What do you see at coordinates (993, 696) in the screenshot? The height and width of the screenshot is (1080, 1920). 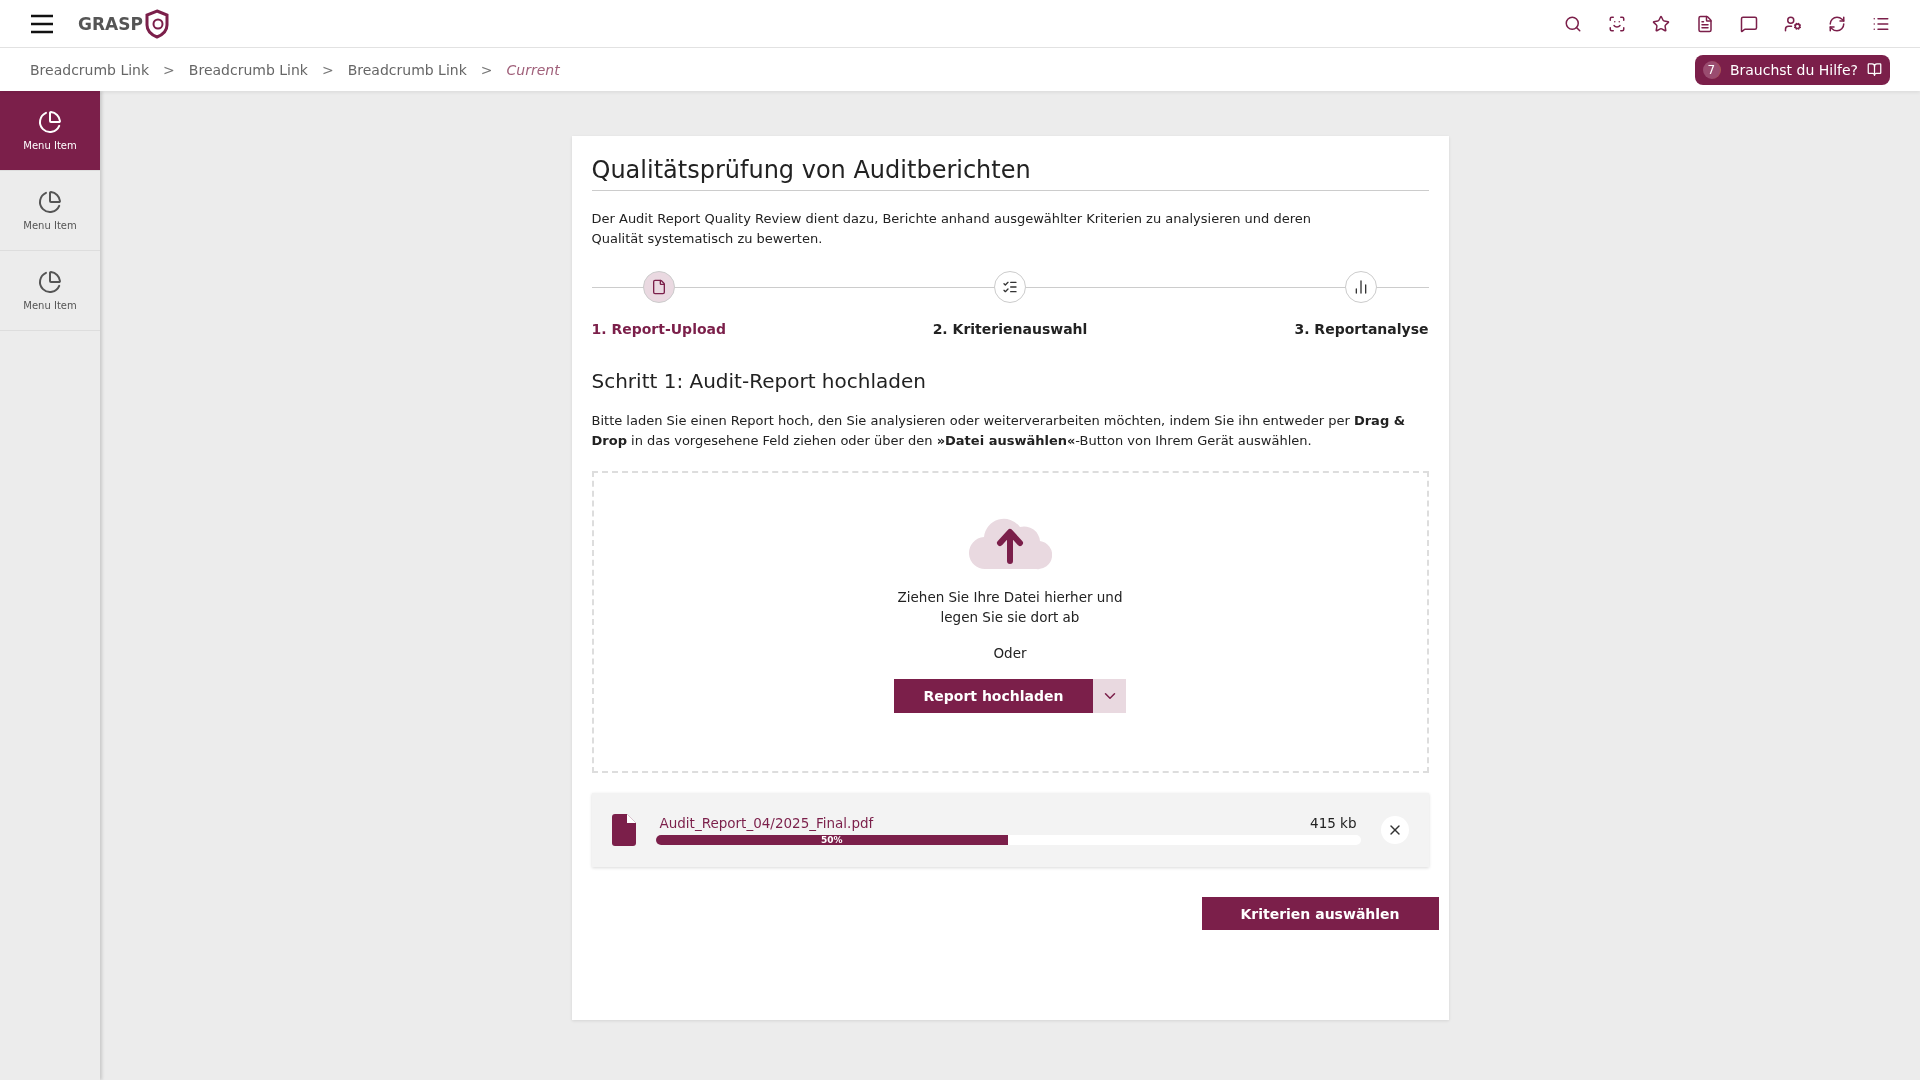 I see `upload-button: Report hochladen` at bounding box center [993, 696].